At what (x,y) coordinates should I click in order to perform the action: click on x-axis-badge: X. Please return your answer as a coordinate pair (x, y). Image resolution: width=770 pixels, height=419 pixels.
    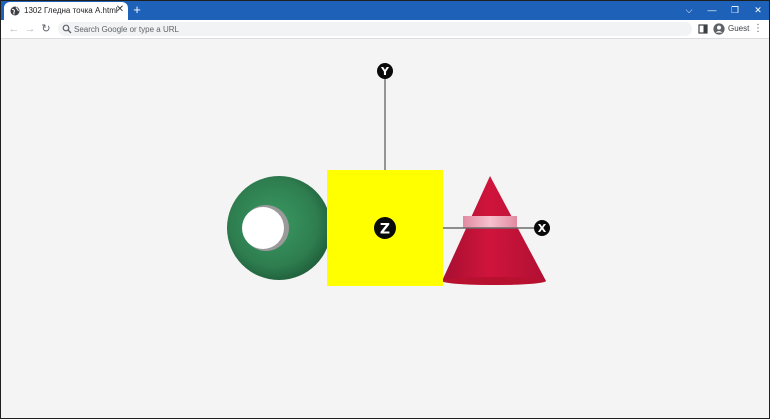
    Looking at the image, I should click on (542, 228).